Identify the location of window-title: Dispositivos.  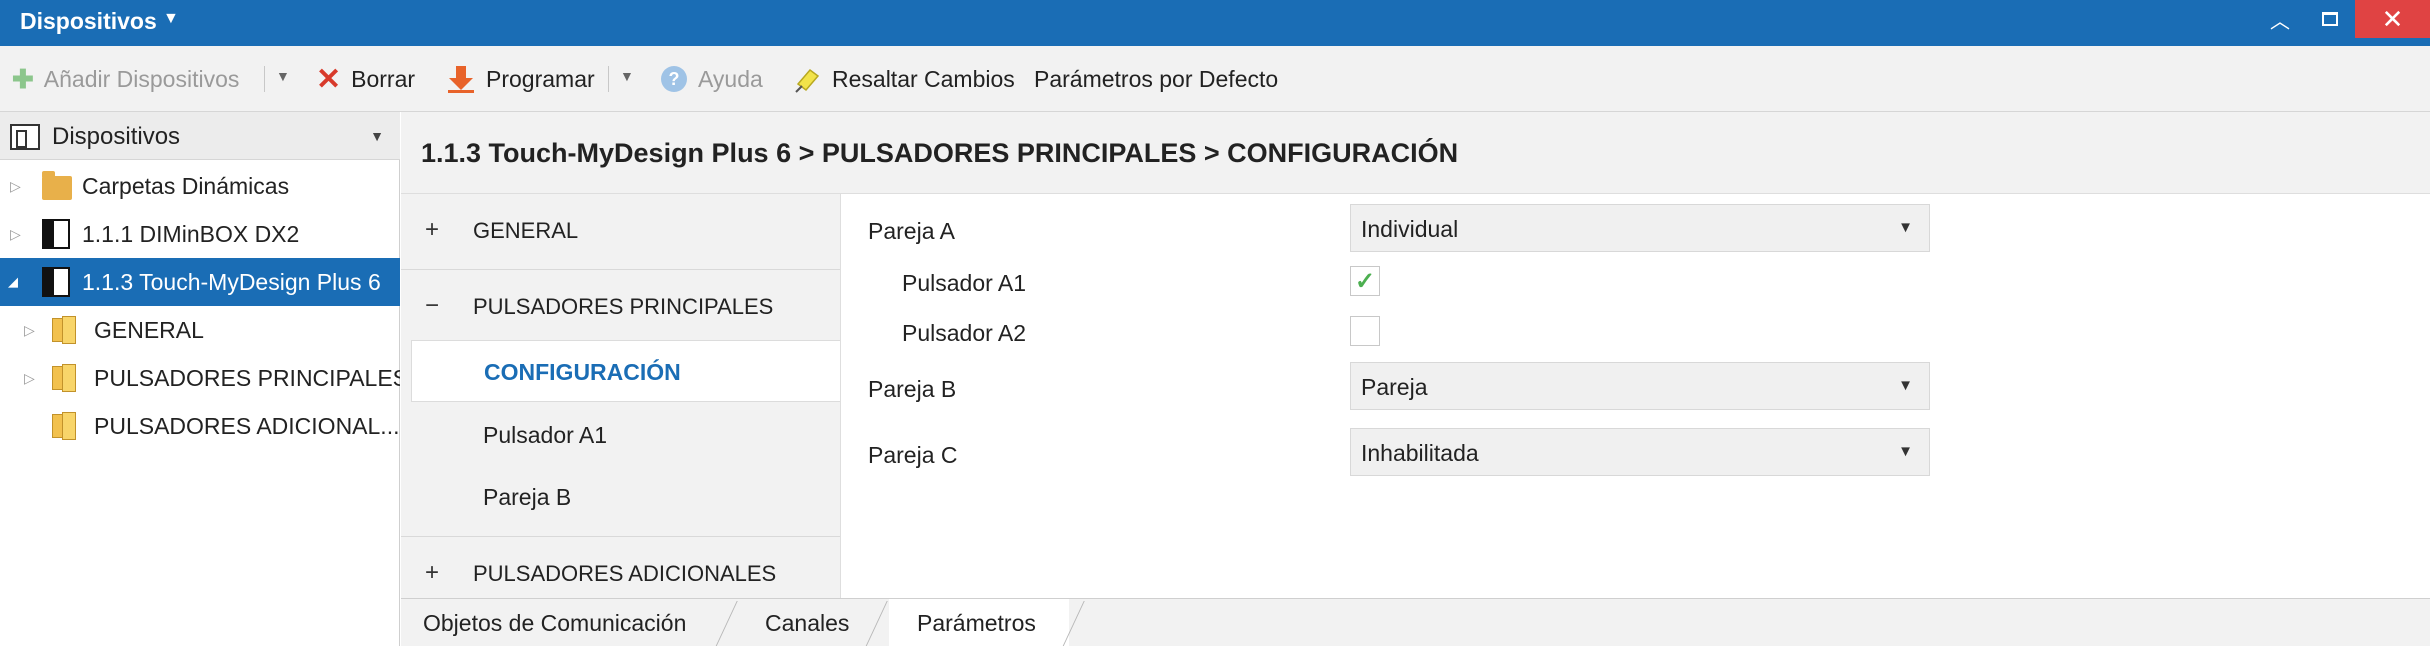
(88, 21).